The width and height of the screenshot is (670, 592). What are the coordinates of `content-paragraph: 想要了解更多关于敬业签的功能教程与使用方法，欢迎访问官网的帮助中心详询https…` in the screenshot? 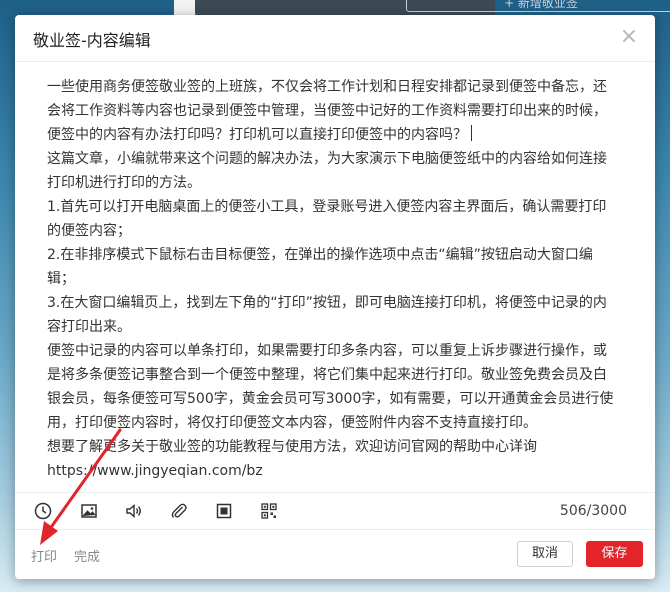 It's located at (292, 459).